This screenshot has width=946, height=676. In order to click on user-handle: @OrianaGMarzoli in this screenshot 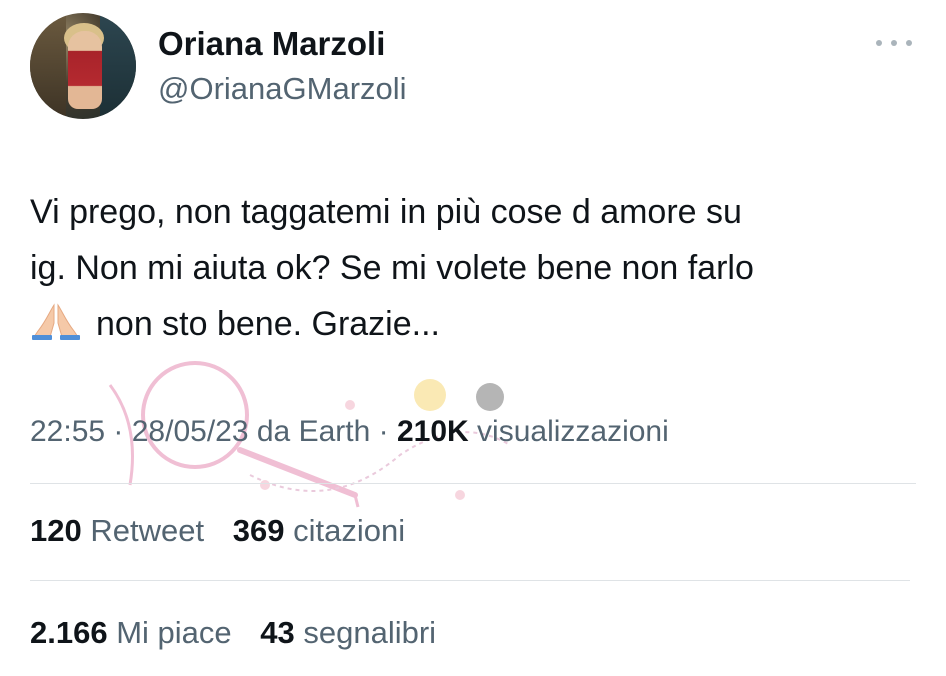, I will do `click(282, 89)`.